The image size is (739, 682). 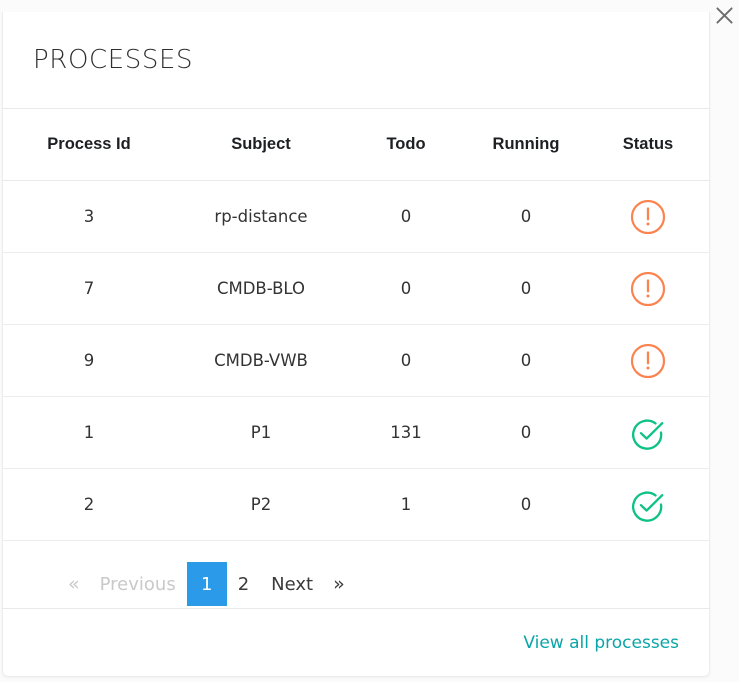 I want to click on pagination: « Previous 1 2 Next », so click(x=206, y=584).